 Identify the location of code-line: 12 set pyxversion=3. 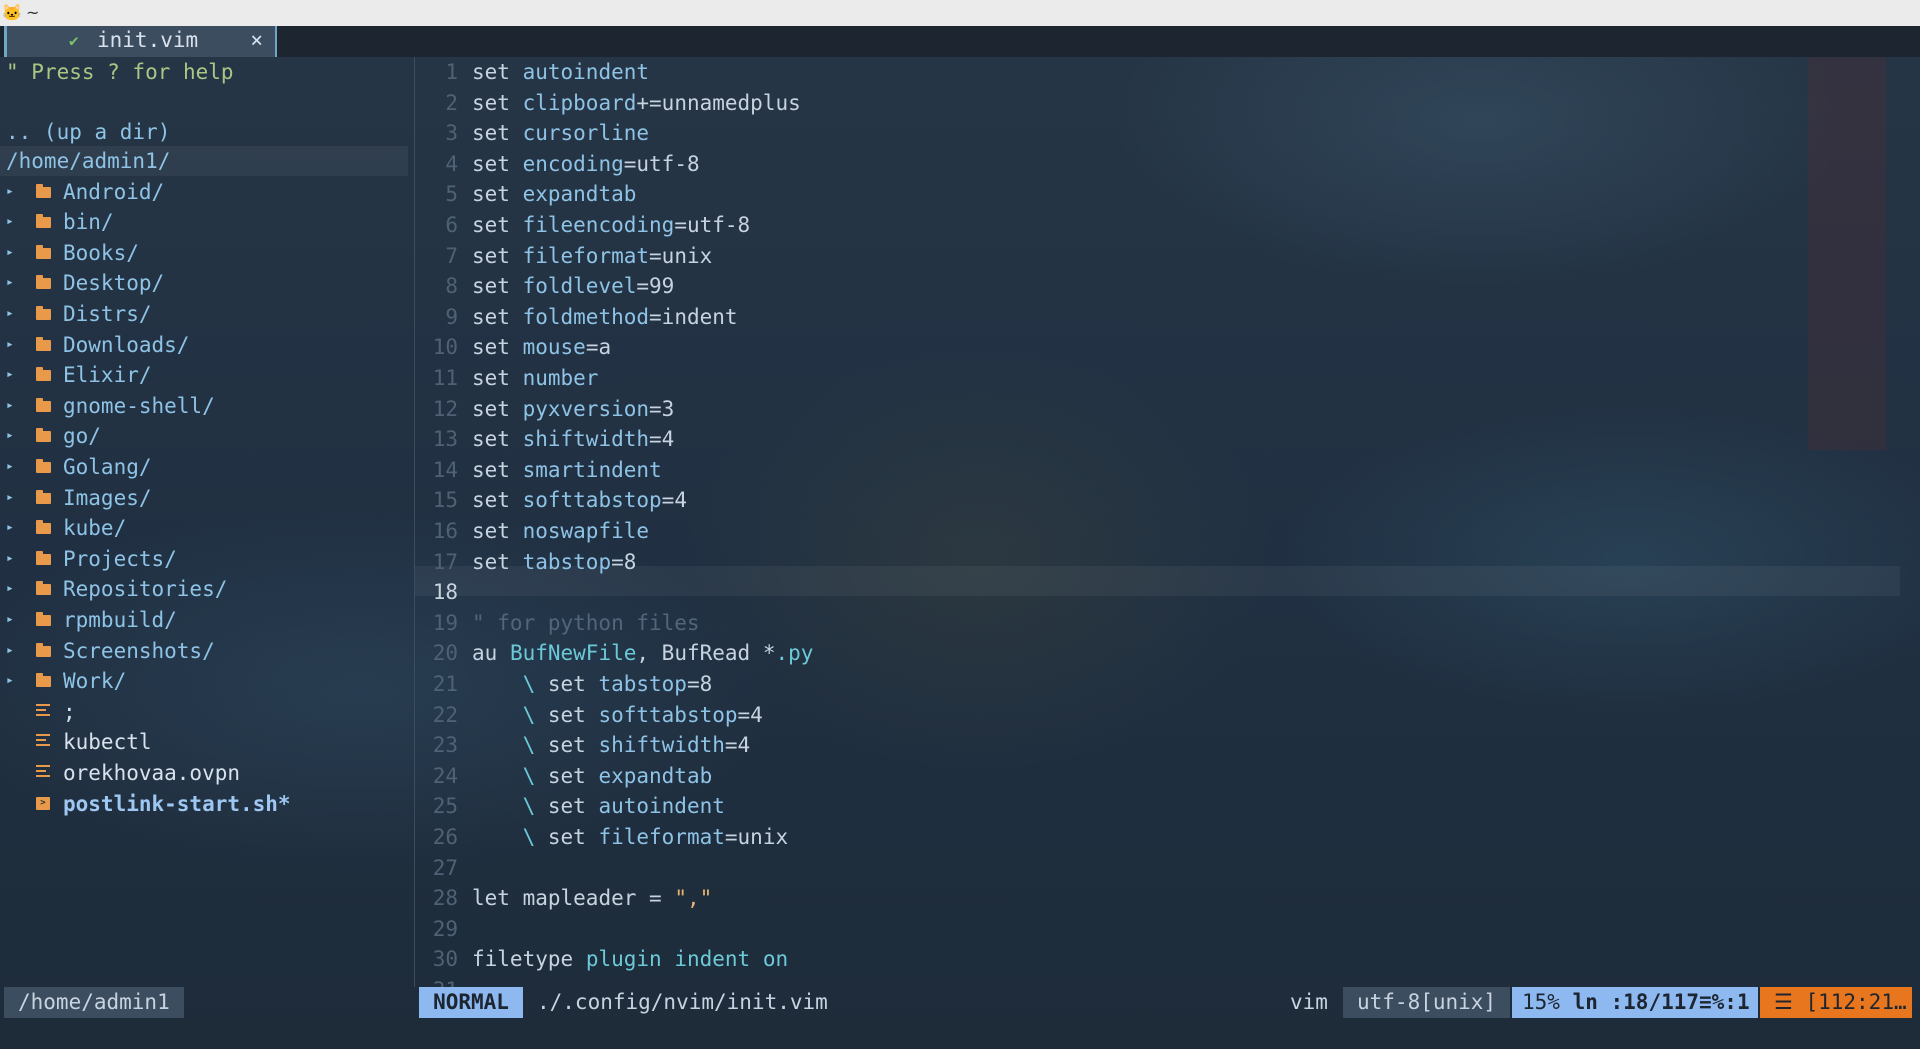
(1157, 409).